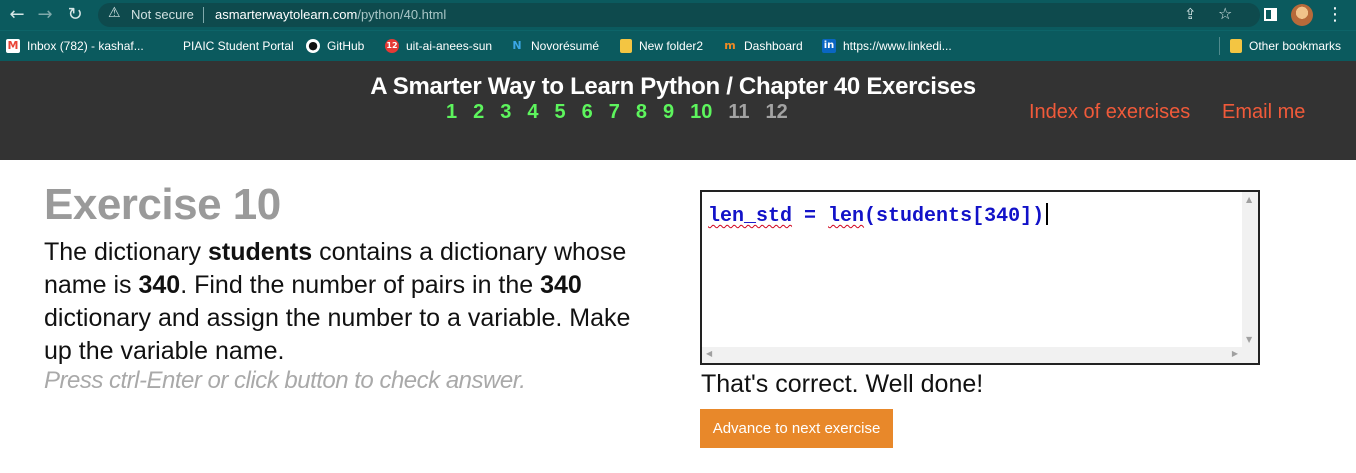 The image size is (1356, 473). Describe the element at coordinates (1109, 112) in the screenshot. I see `index-of-exercises-link: Index of exercises` at that location.